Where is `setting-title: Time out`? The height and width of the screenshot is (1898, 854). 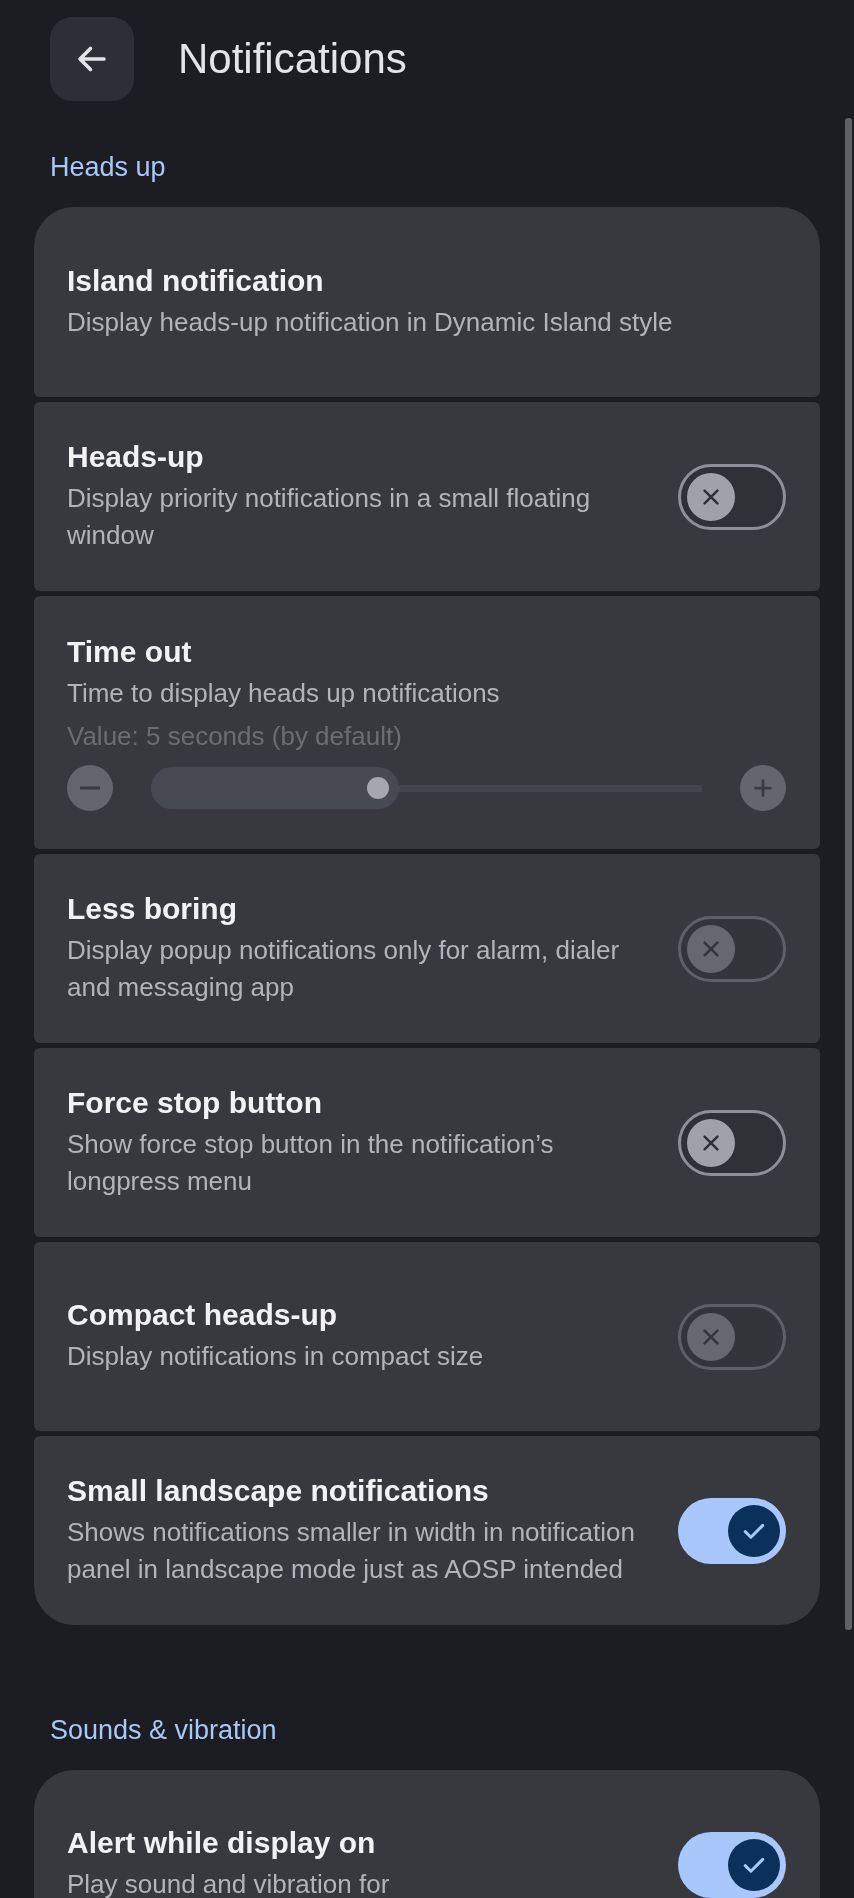
setting-title: Time out is located at coordinates (130, 651).